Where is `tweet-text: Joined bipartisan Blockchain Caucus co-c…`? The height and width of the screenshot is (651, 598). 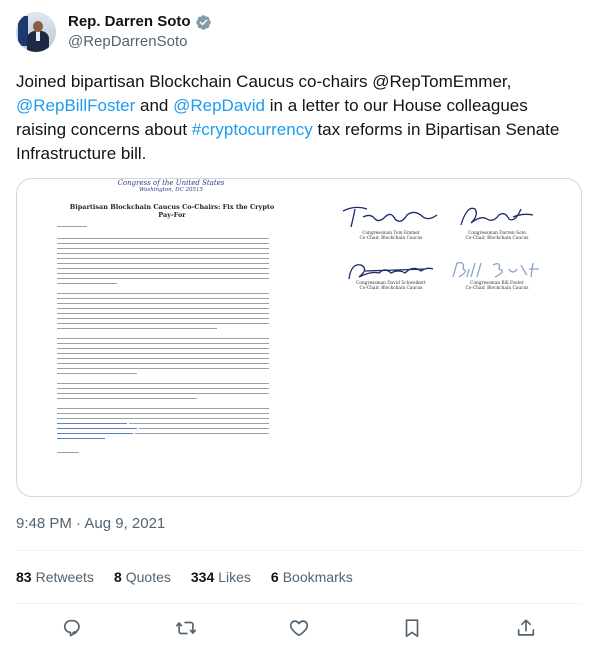 tweet-text: Joined bipartisan Blockchain Caucus co-c… is located at coordinates (296, 118).